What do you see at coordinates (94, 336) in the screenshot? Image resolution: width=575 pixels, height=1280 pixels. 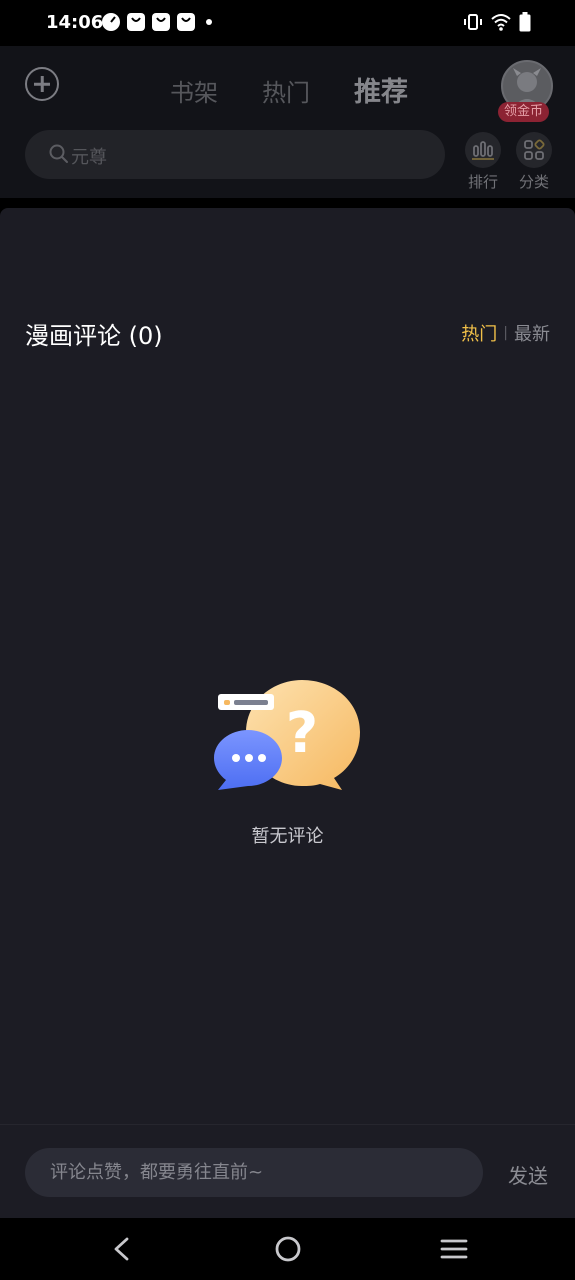 I see `comments-title: 漫画评论 (0)` at bounding box center [94, 336].